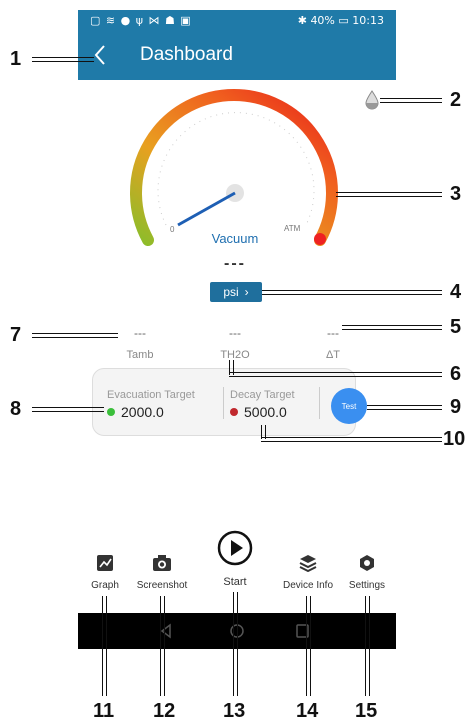 The width and height of the screenshot is (468, 723). Describe the element at coordinates (308, 585) in the screenshot. I see `nav-device-info-label: Device Info` at that location.